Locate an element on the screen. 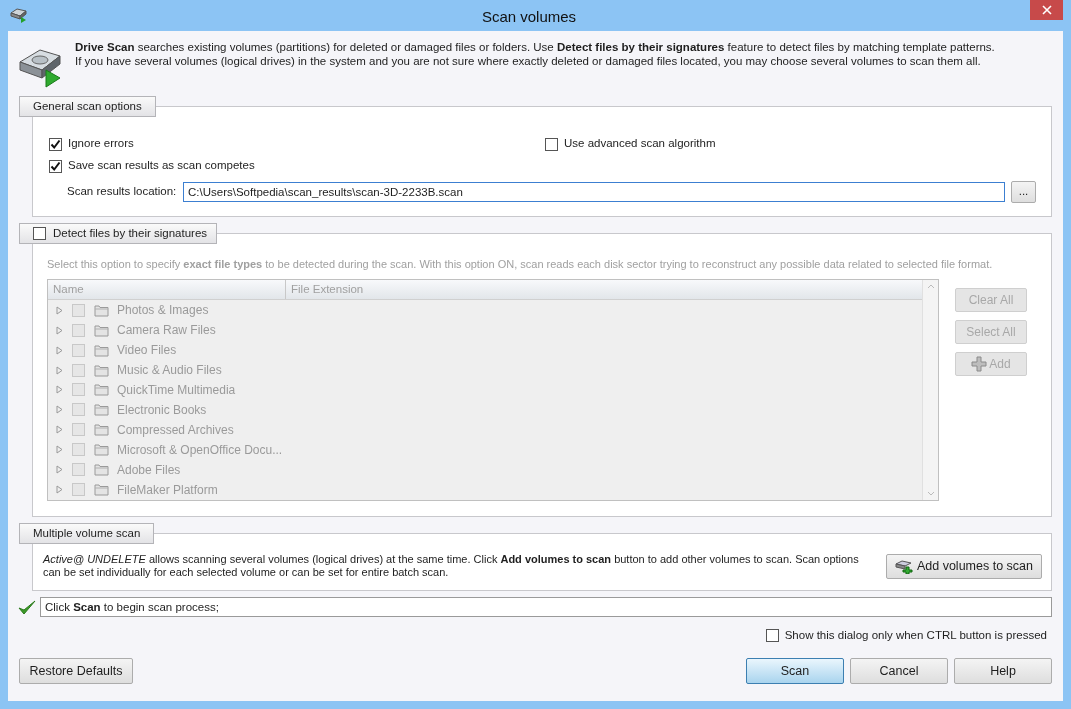  close-button is located at coordinates (1046, 10).